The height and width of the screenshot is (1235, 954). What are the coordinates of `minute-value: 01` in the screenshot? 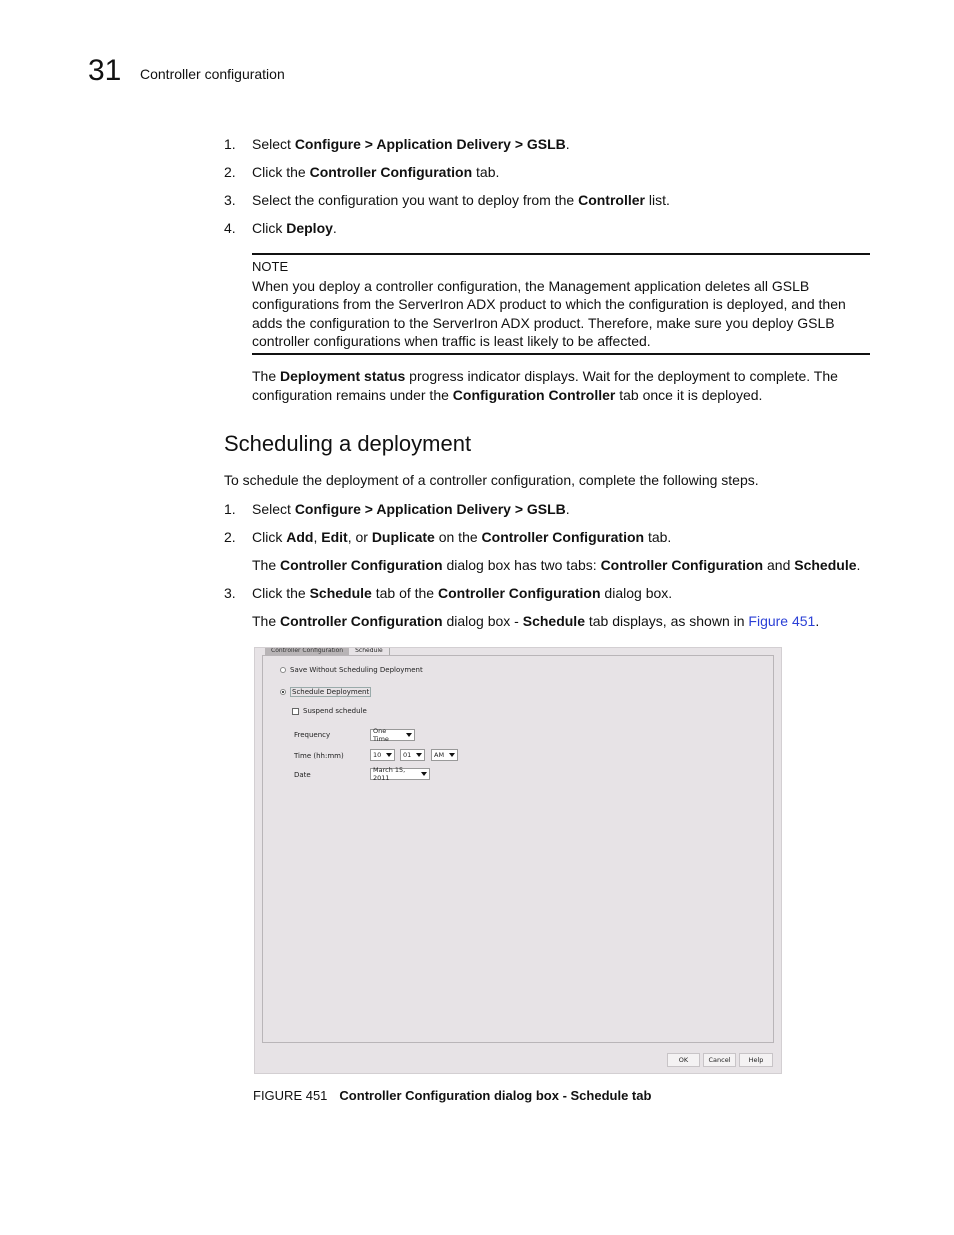 It's located at (407, 755).